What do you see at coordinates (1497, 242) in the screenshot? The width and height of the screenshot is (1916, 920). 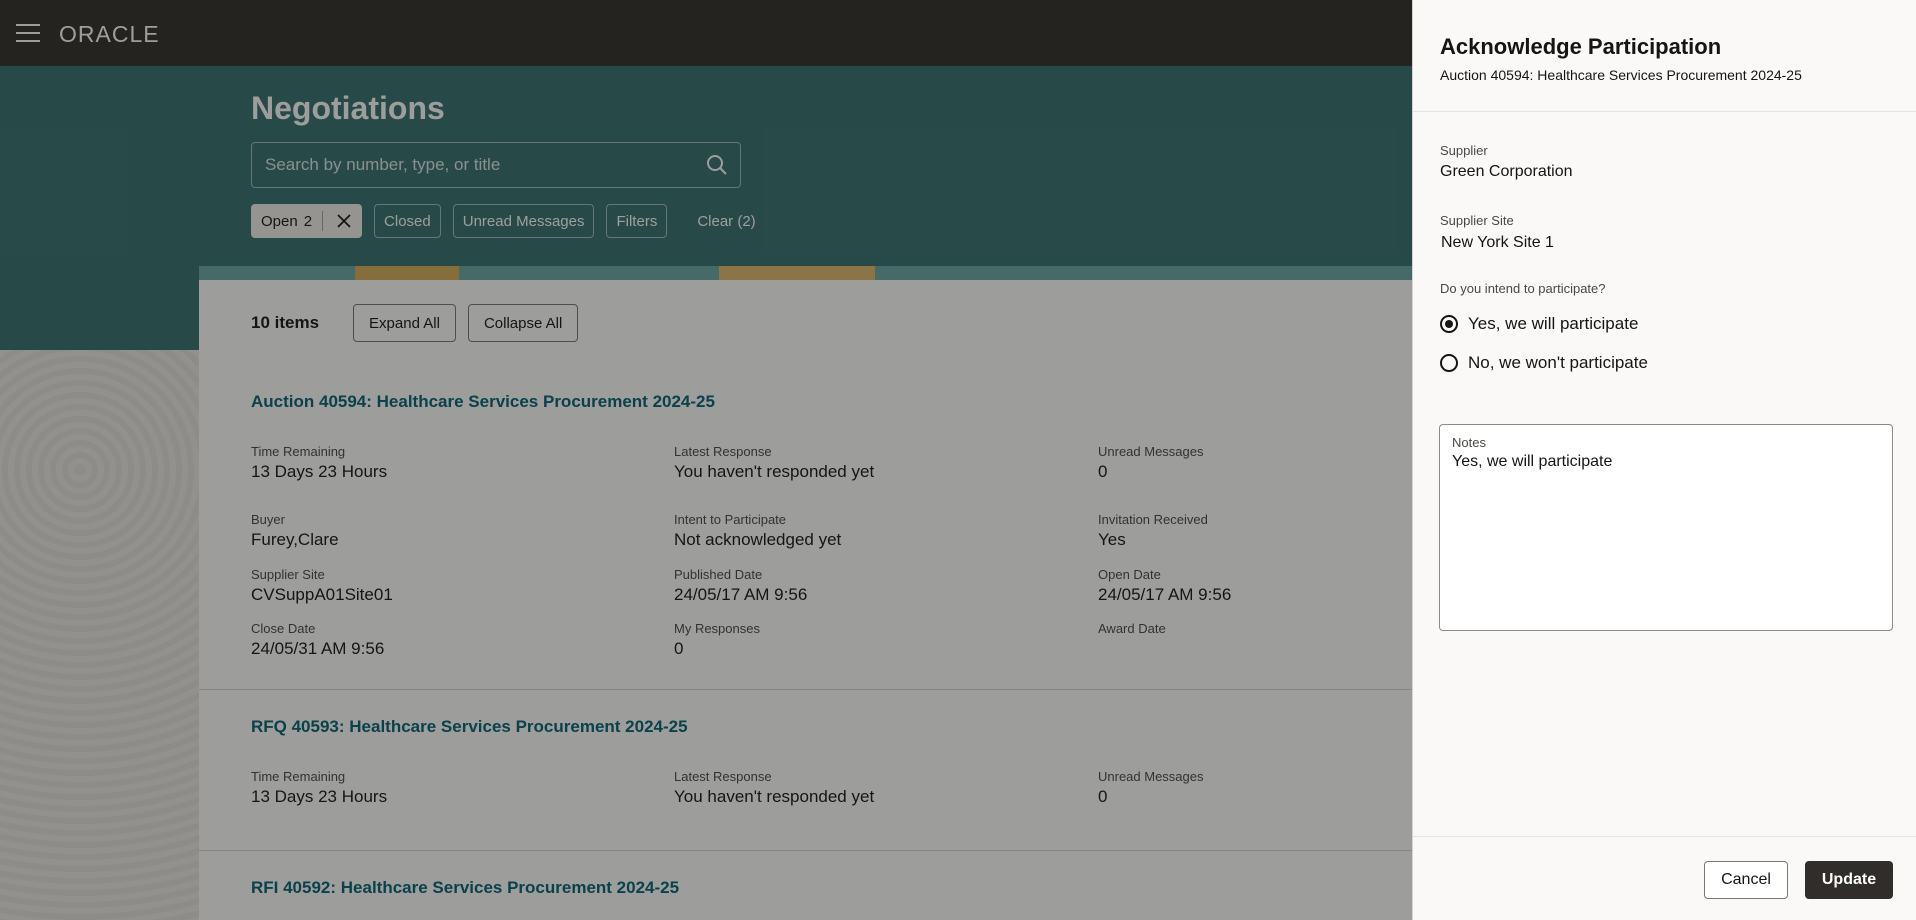 I see `supplier-site-value: New York Site 1` at bounding box center [1497, 242].